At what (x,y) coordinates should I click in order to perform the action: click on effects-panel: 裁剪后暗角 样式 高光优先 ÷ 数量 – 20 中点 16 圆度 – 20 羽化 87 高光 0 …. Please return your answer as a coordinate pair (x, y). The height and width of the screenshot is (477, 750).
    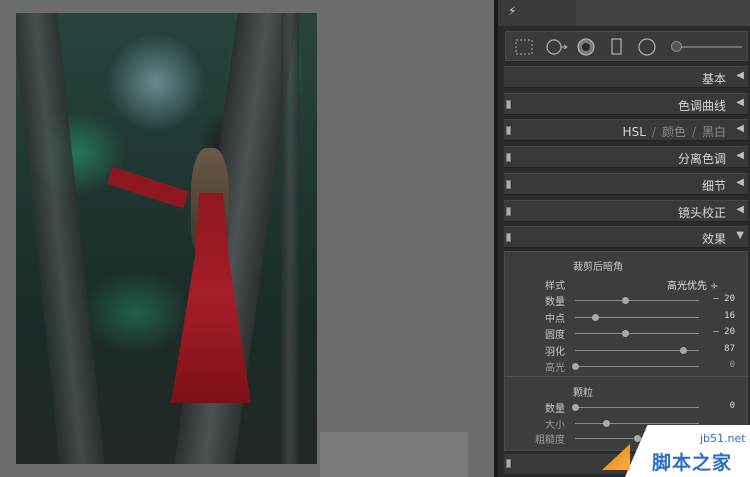
    Looking at the image, I should click on (626, 351).